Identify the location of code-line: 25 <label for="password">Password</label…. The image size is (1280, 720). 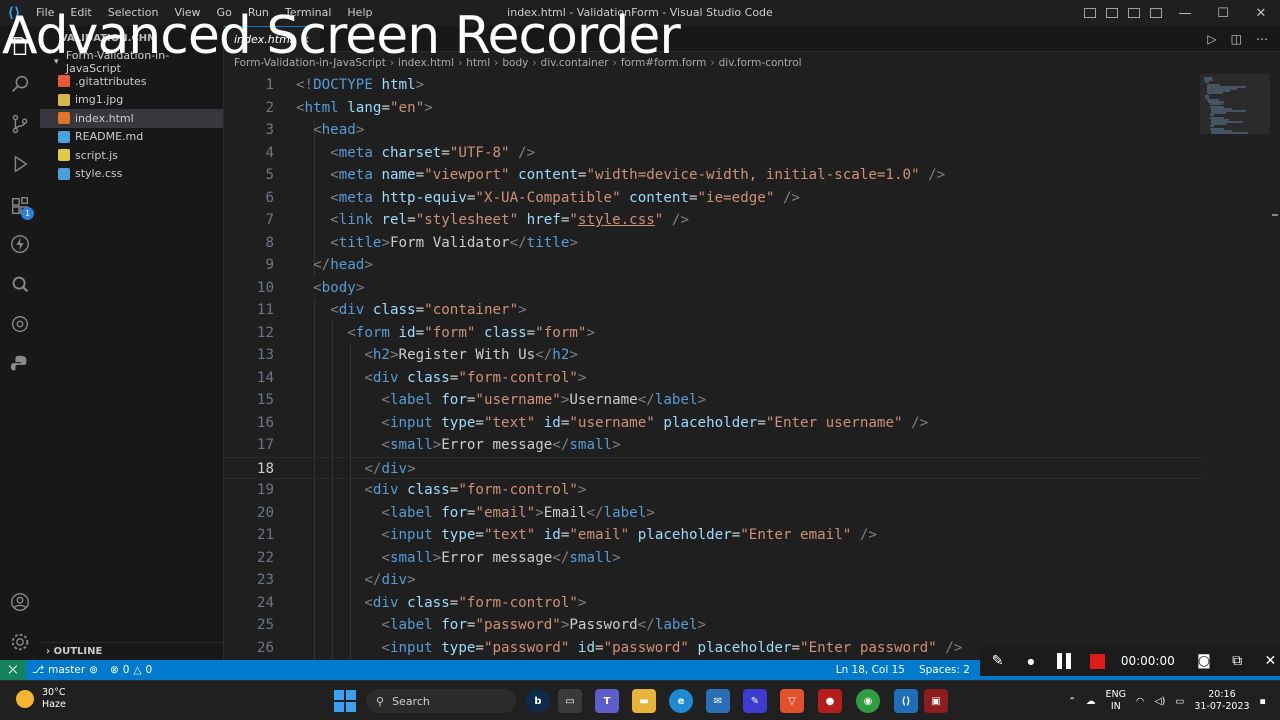
(714, 625).